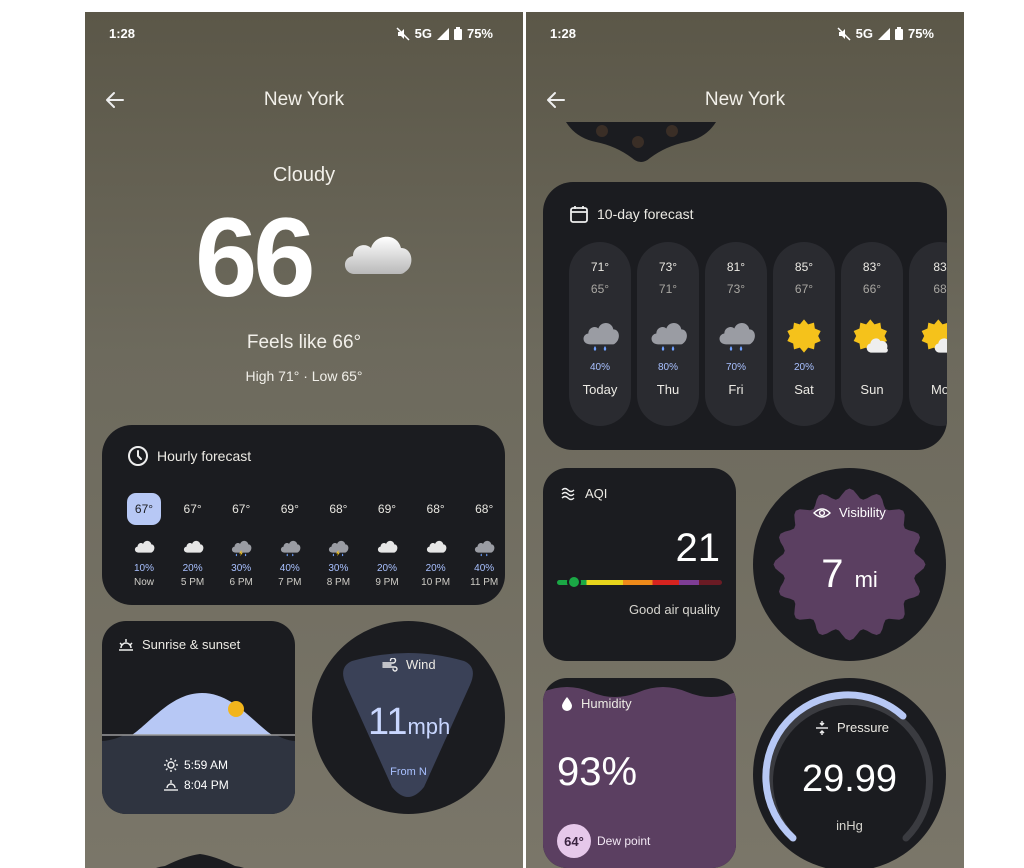  What do you see at coordinates (624, 841) in the screenshot?
I see `dew-point-label: Dew point` at bounding box center [624, 841].